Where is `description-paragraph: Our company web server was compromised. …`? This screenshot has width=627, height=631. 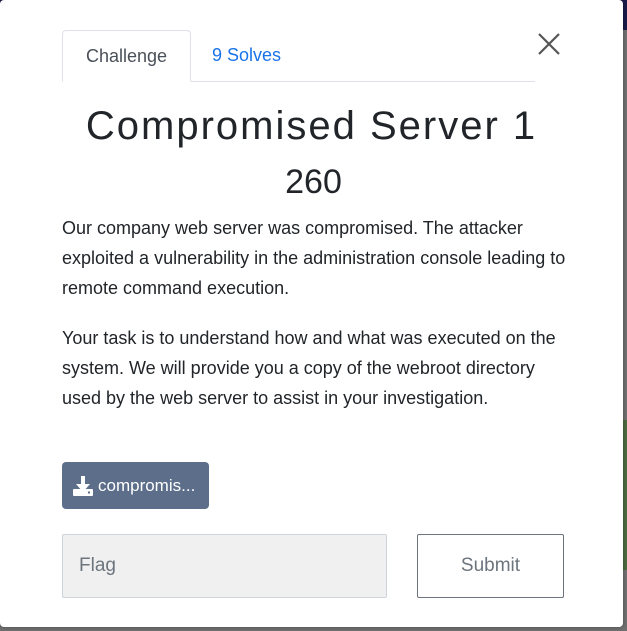
description-paragraph: Our company web server was compromised. … is located at coordinates (314, 258).